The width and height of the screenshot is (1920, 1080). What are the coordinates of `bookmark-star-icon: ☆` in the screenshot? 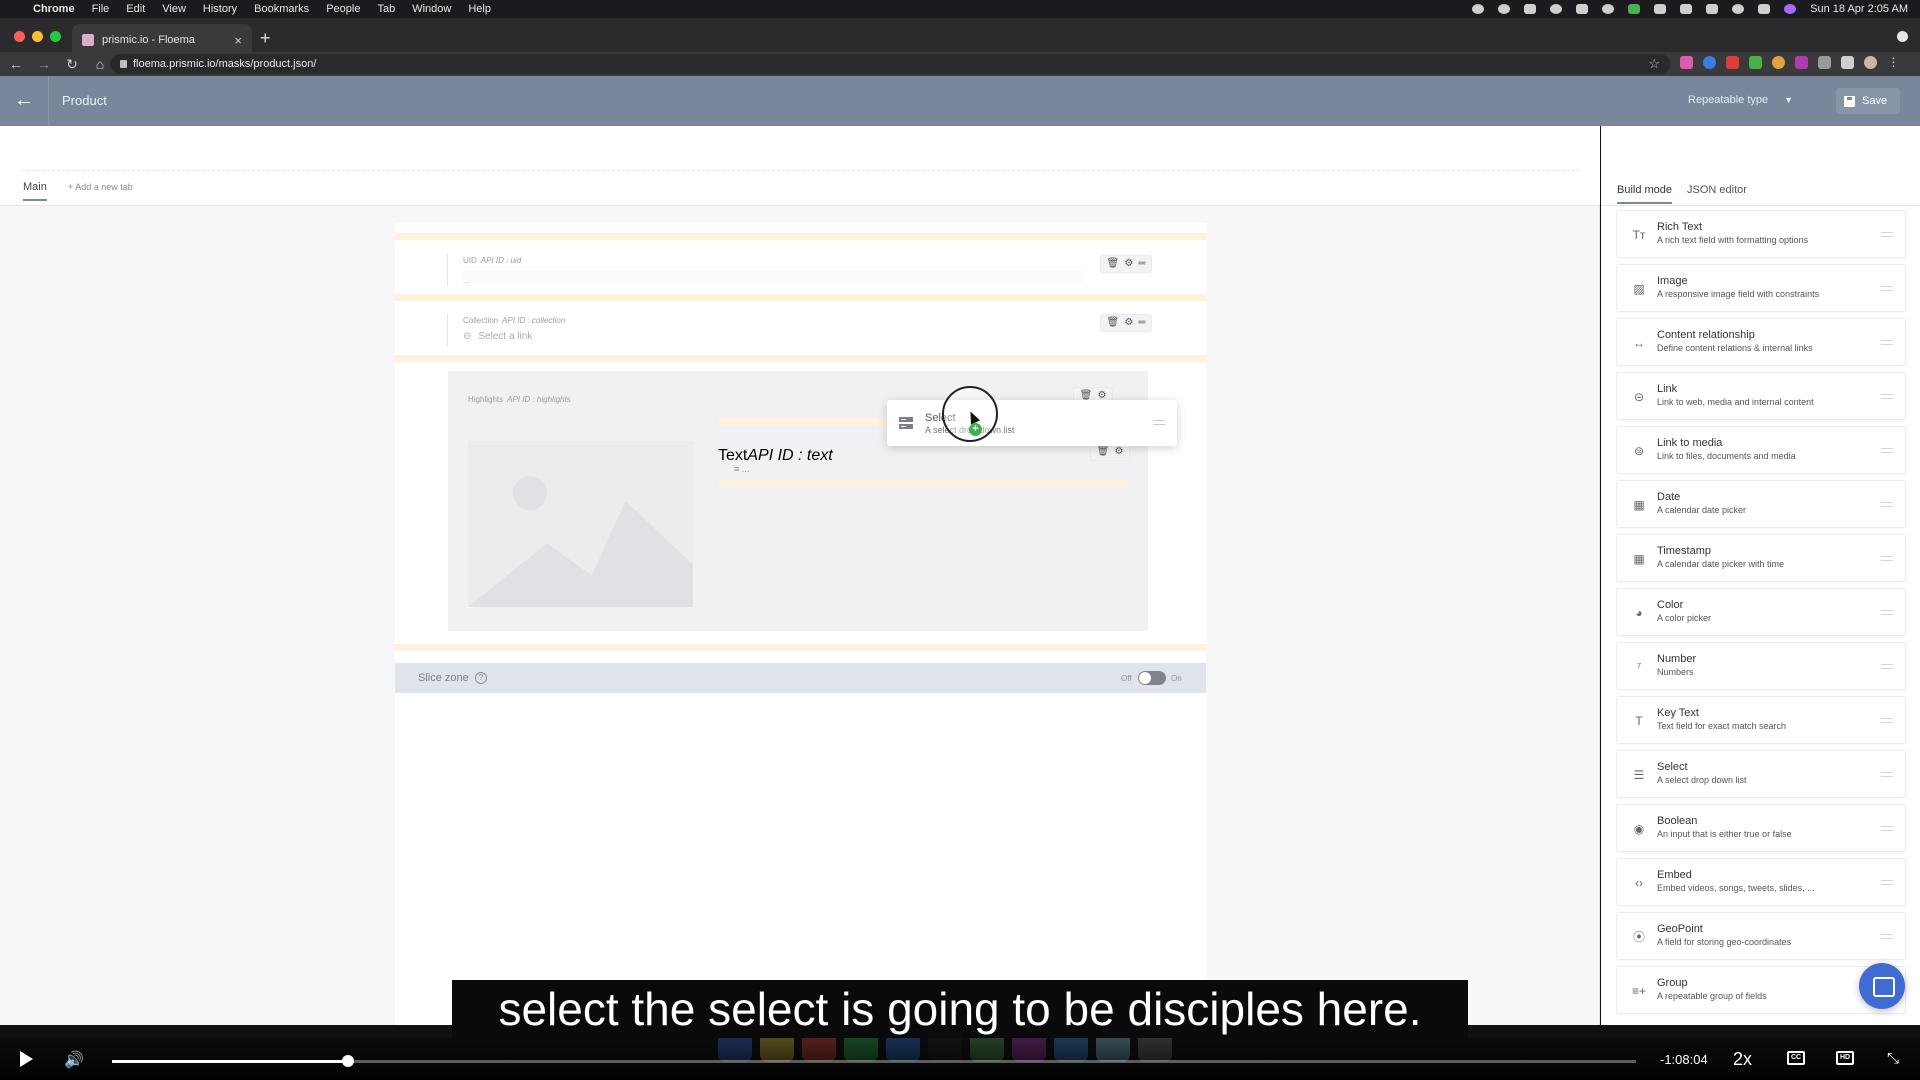 It's located at (1654, 64).